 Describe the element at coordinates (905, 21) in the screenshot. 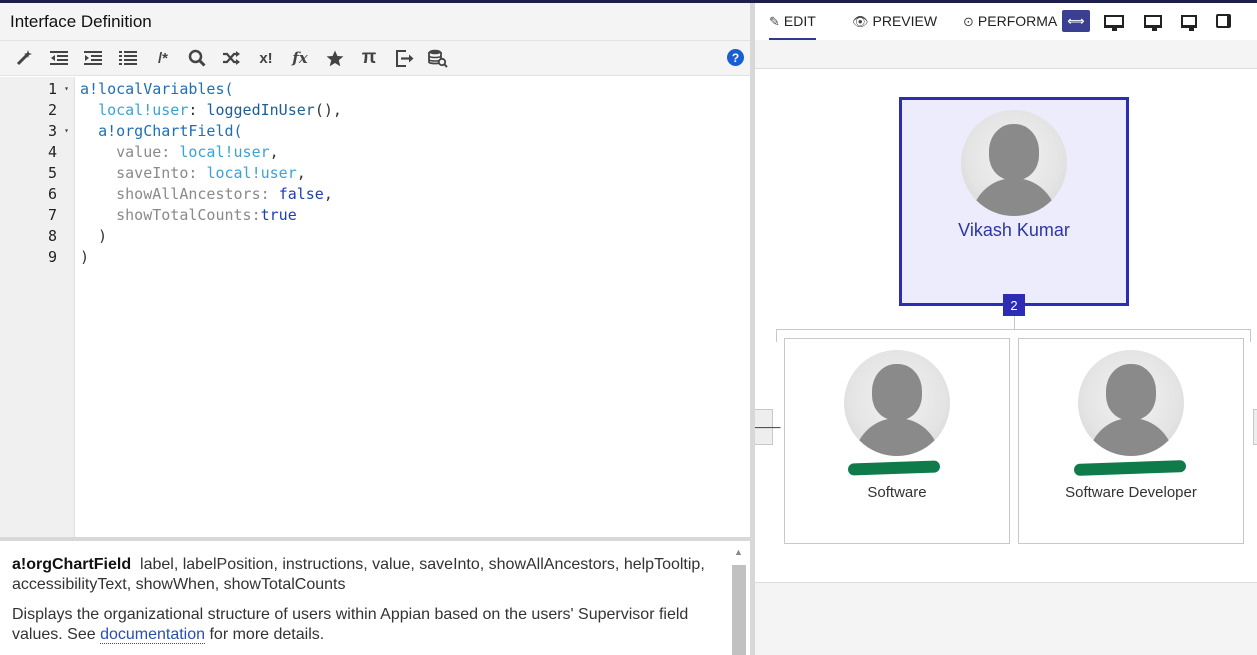

I see `tab-preview-label: PREVIEW` at that location.